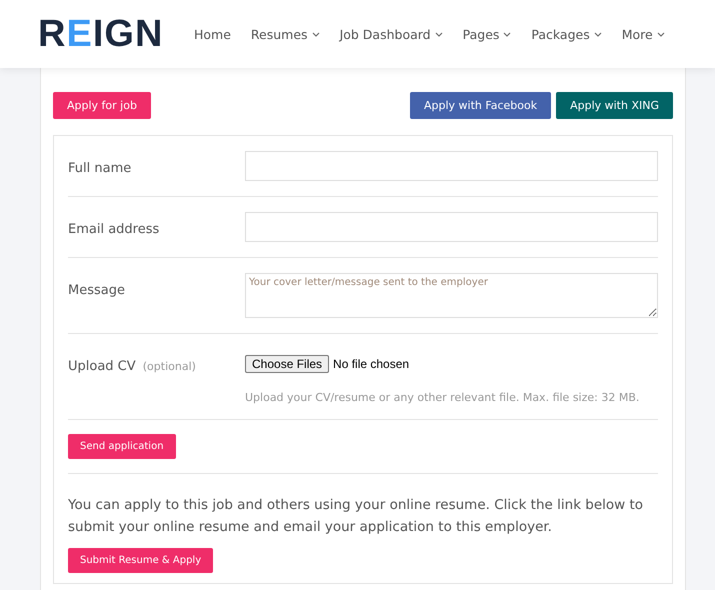 The width and height of the screenshot is (715, 590). Describe the element at coordinates (481, 105) in the screenshot. I see `social-apply-button: Apply with Facebook` at that location.